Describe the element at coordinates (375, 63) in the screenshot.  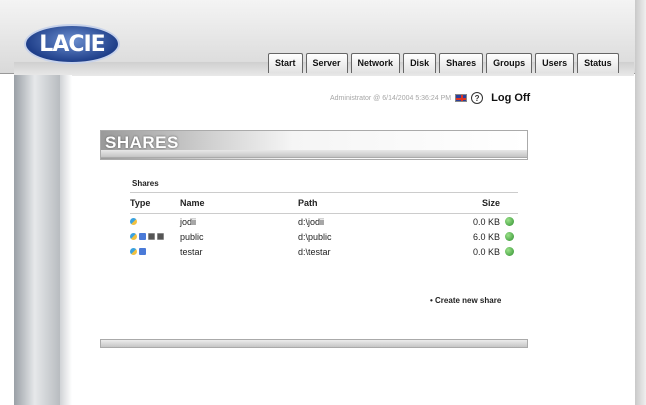
I see `tab-network: Network` at that location.